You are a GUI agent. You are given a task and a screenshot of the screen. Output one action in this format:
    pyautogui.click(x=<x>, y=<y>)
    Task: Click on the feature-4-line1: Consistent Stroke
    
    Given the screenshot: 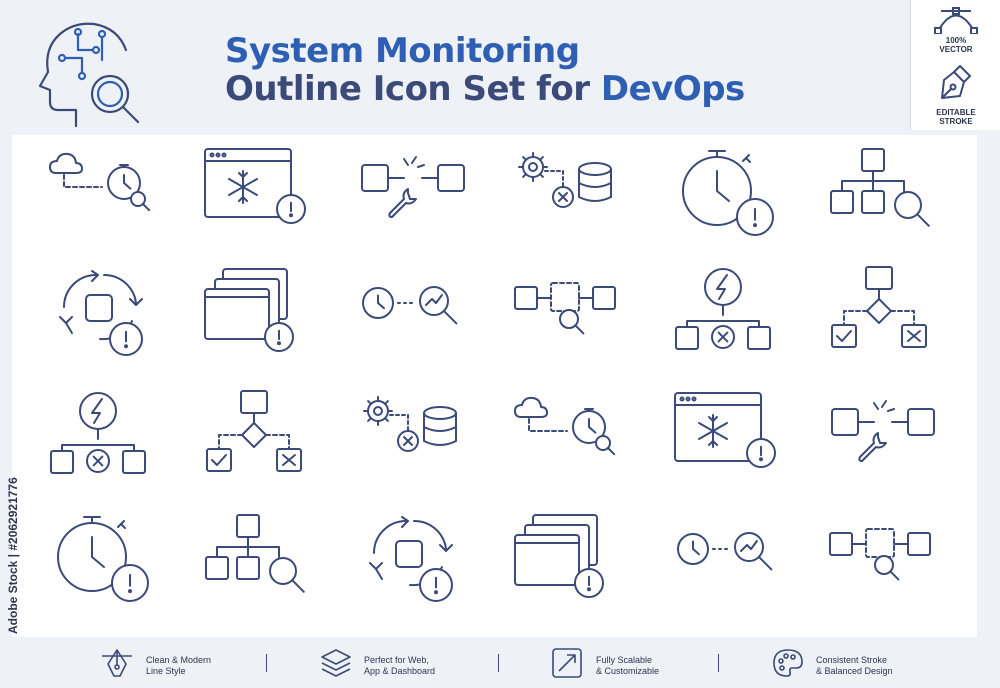 What is the action you would take?
    pyautogui.click(x=852, y=660)
    